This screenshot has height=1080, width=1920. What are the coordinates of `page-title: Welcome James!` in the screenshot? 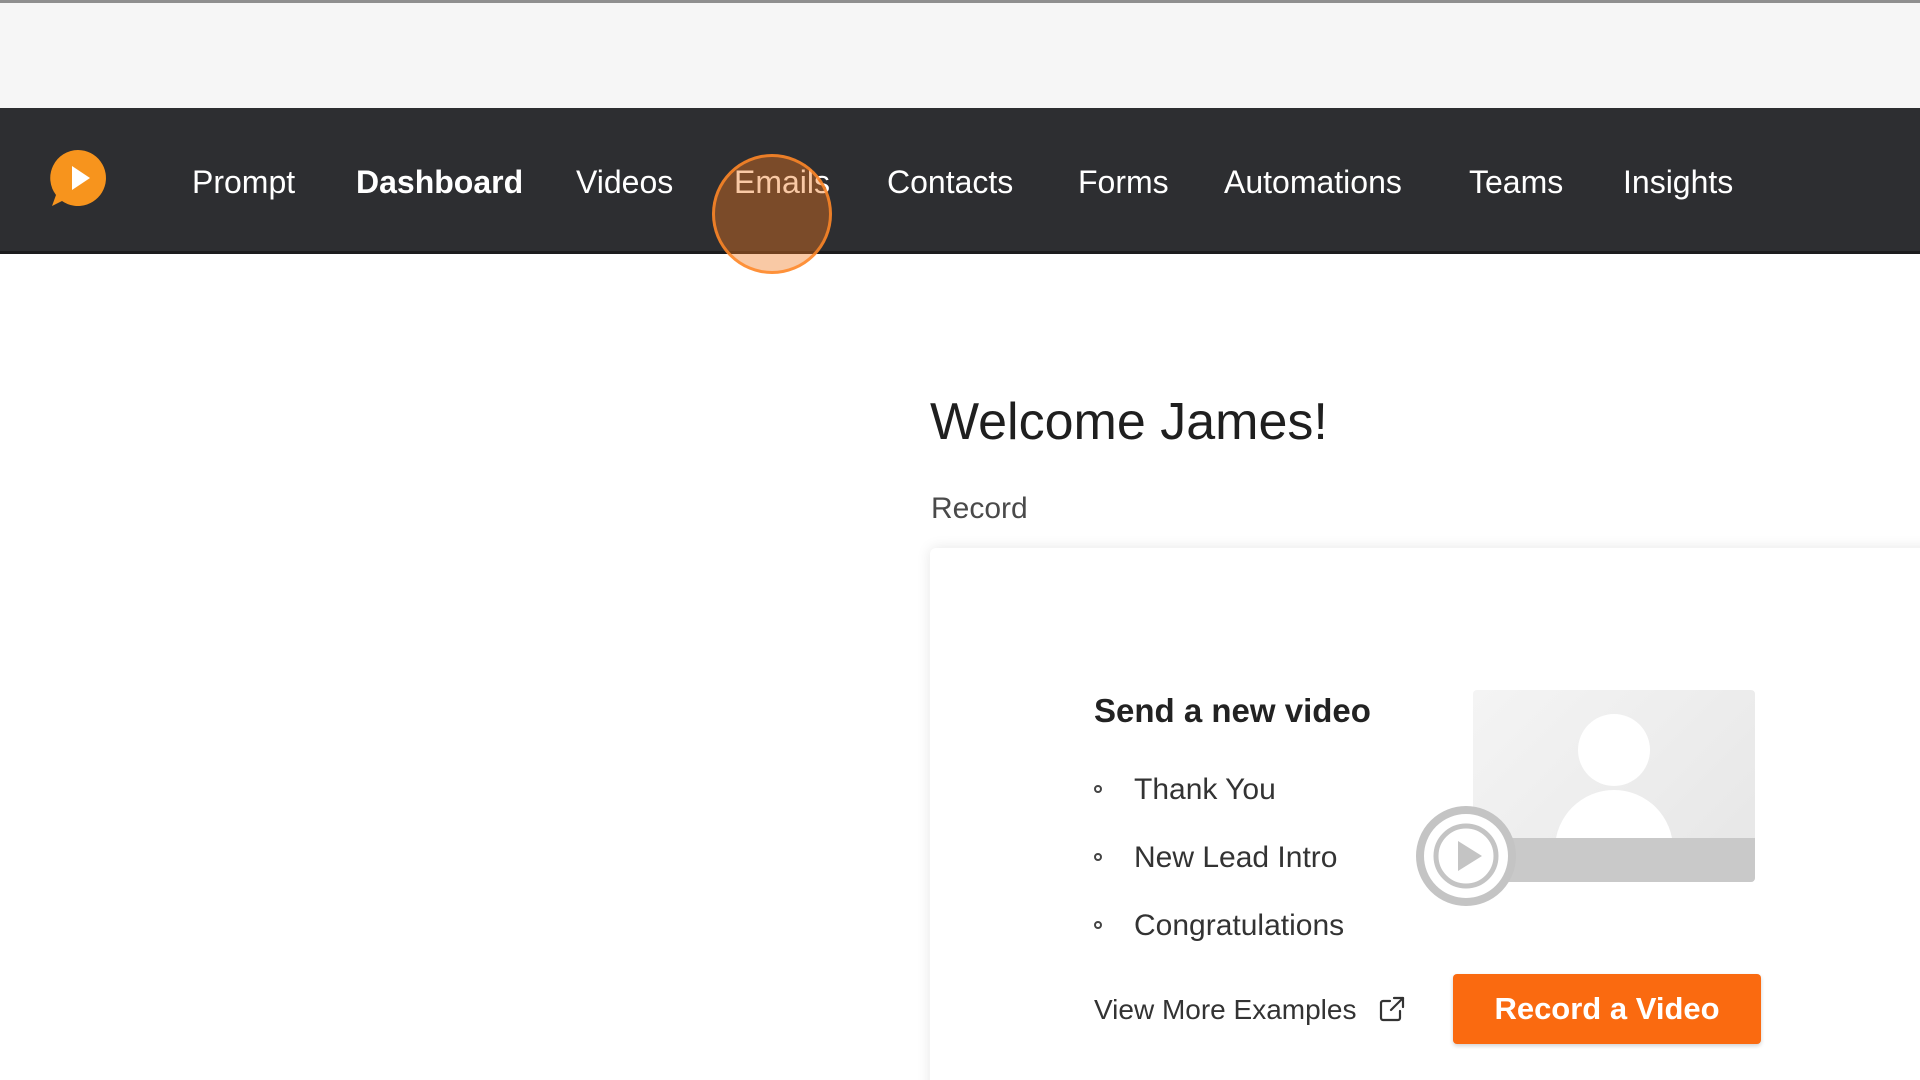 It's located at (1129, 422).